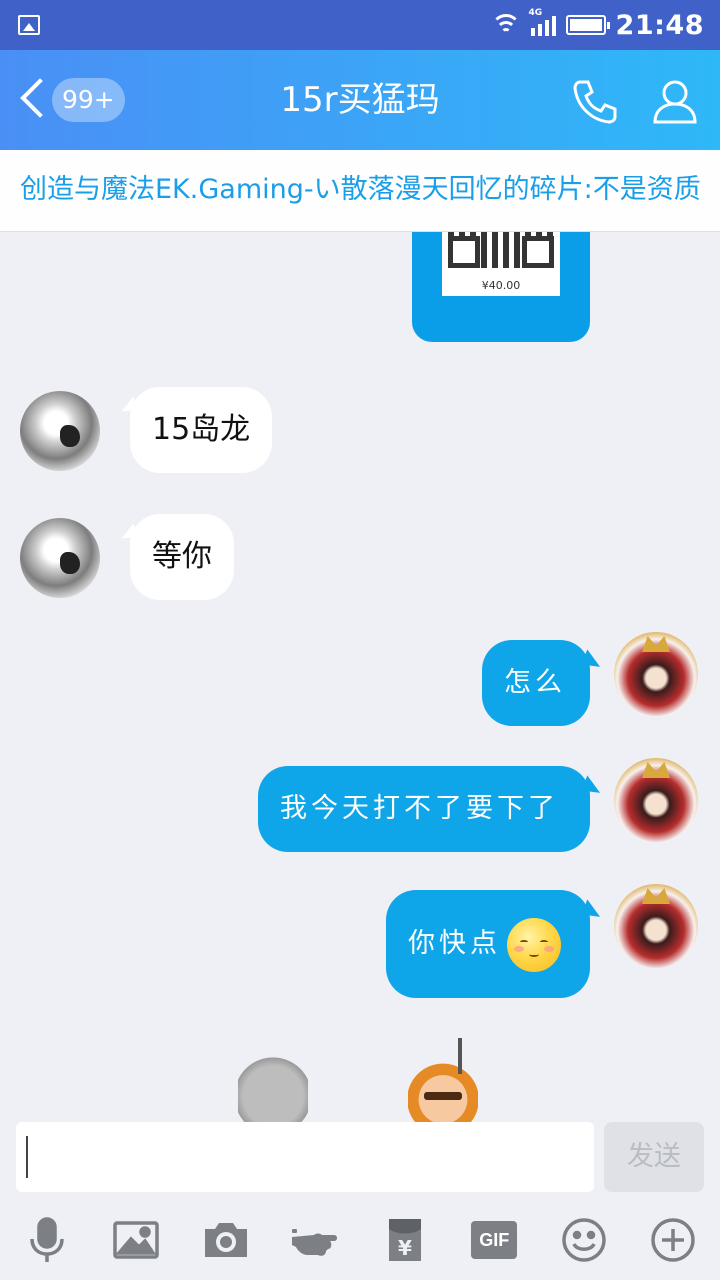  Describe the element at coordinates (535, 13) in the screenshot. I see `network-type: 4G` at that location.